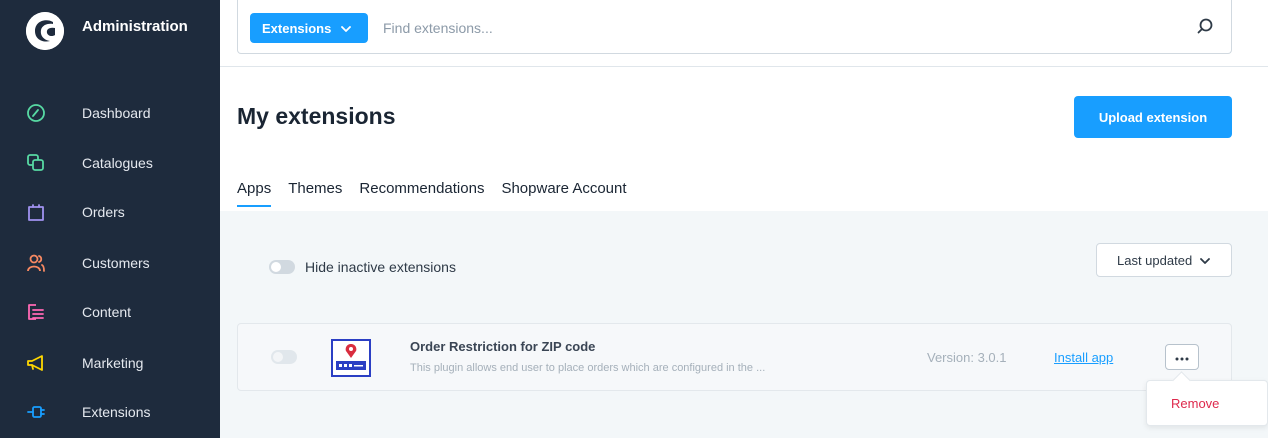 The width and height of the screenshot is (1268, 438). What do you see at coordinates (563, 193) in the screenshot?
I see `tab-shopware-account: Shopware Account` at bounding box center [563, 193].